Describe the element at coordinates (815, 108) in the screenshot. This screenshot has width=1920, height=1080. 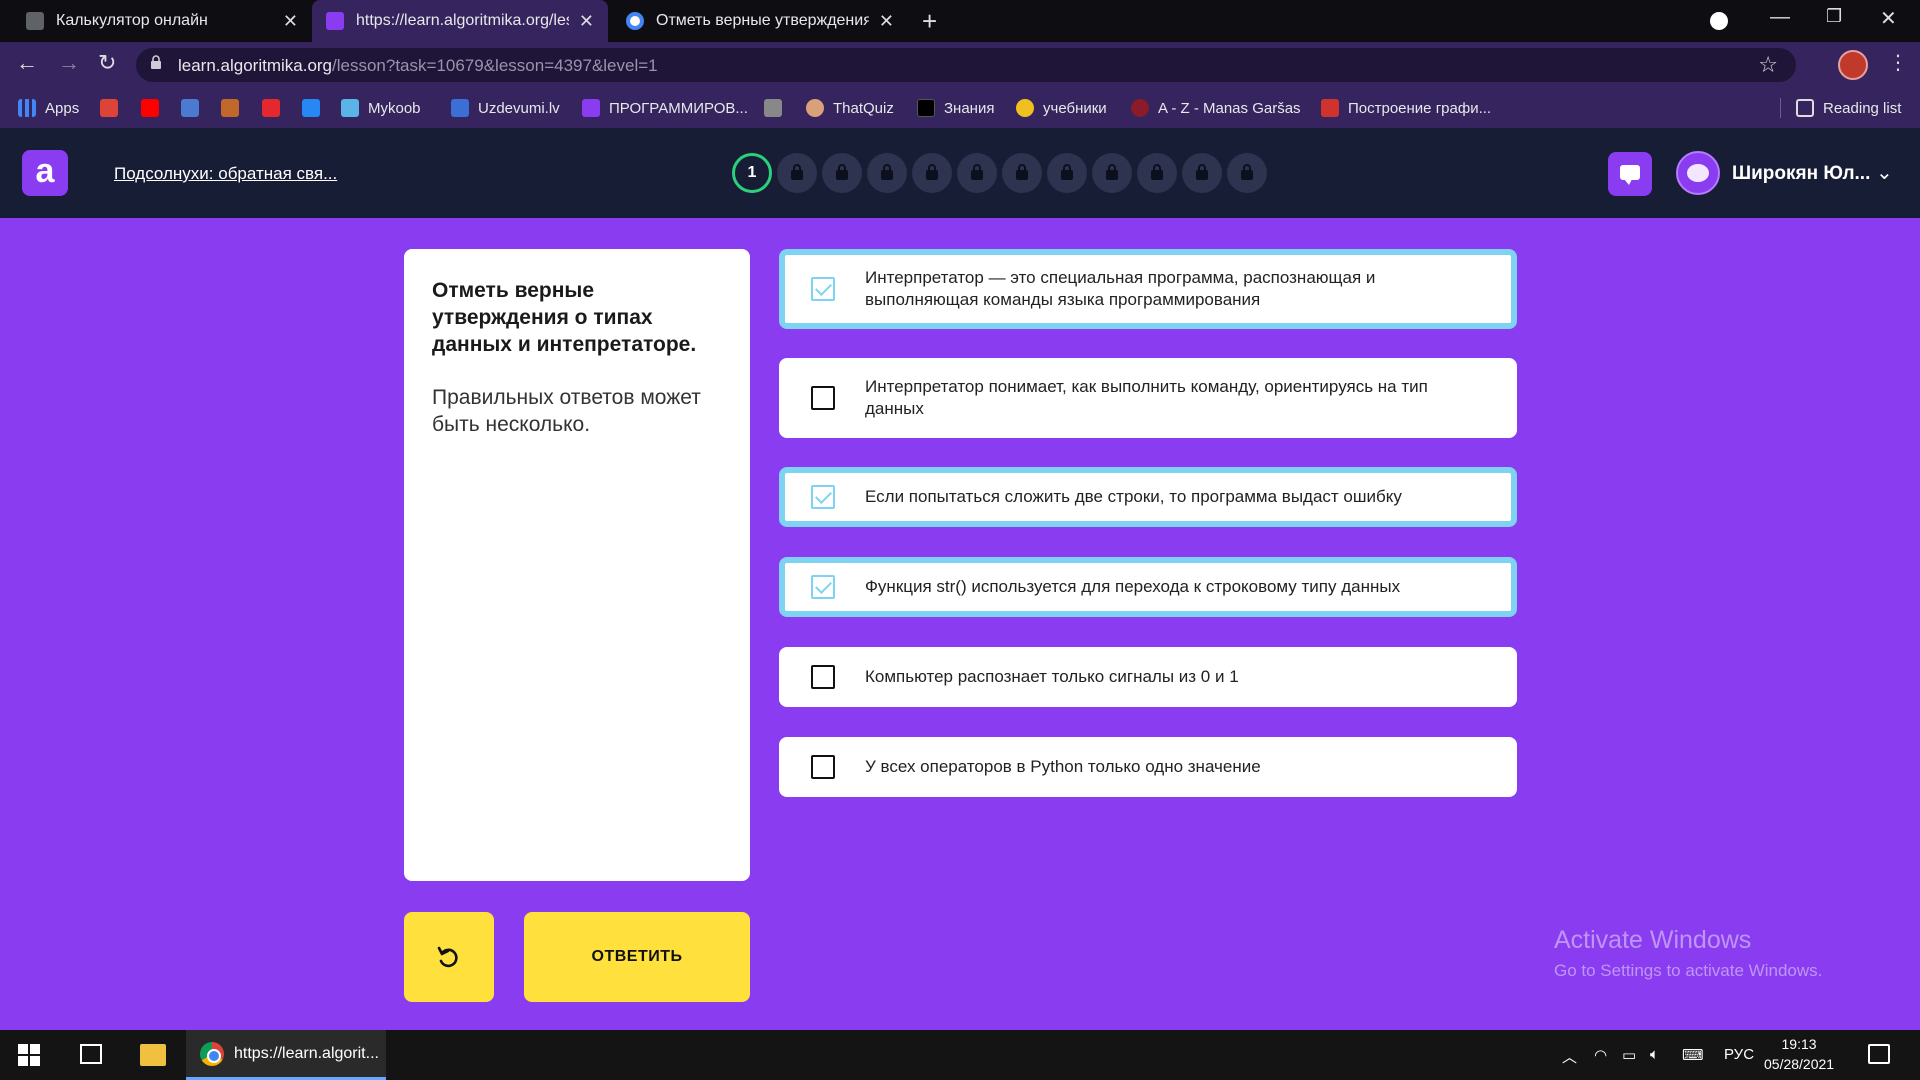
I see `thatquiz-icon` at that location.